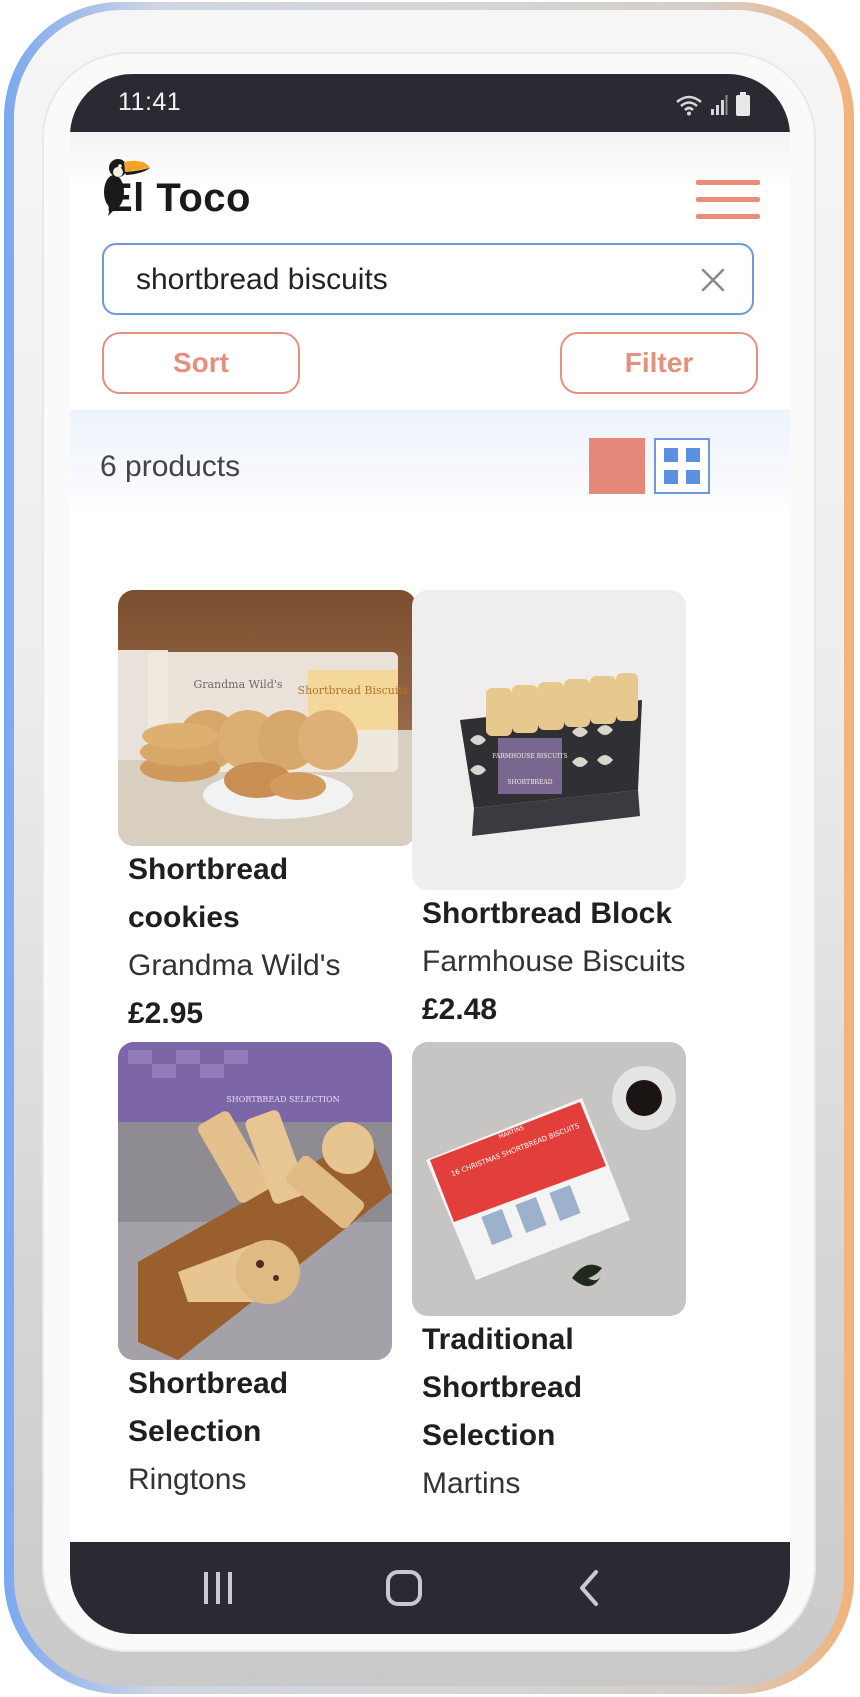  What do you see at coordinates (430, 465) in the screenshot?
I see `results-bar: 6 products` at bounding box center [430, 465].